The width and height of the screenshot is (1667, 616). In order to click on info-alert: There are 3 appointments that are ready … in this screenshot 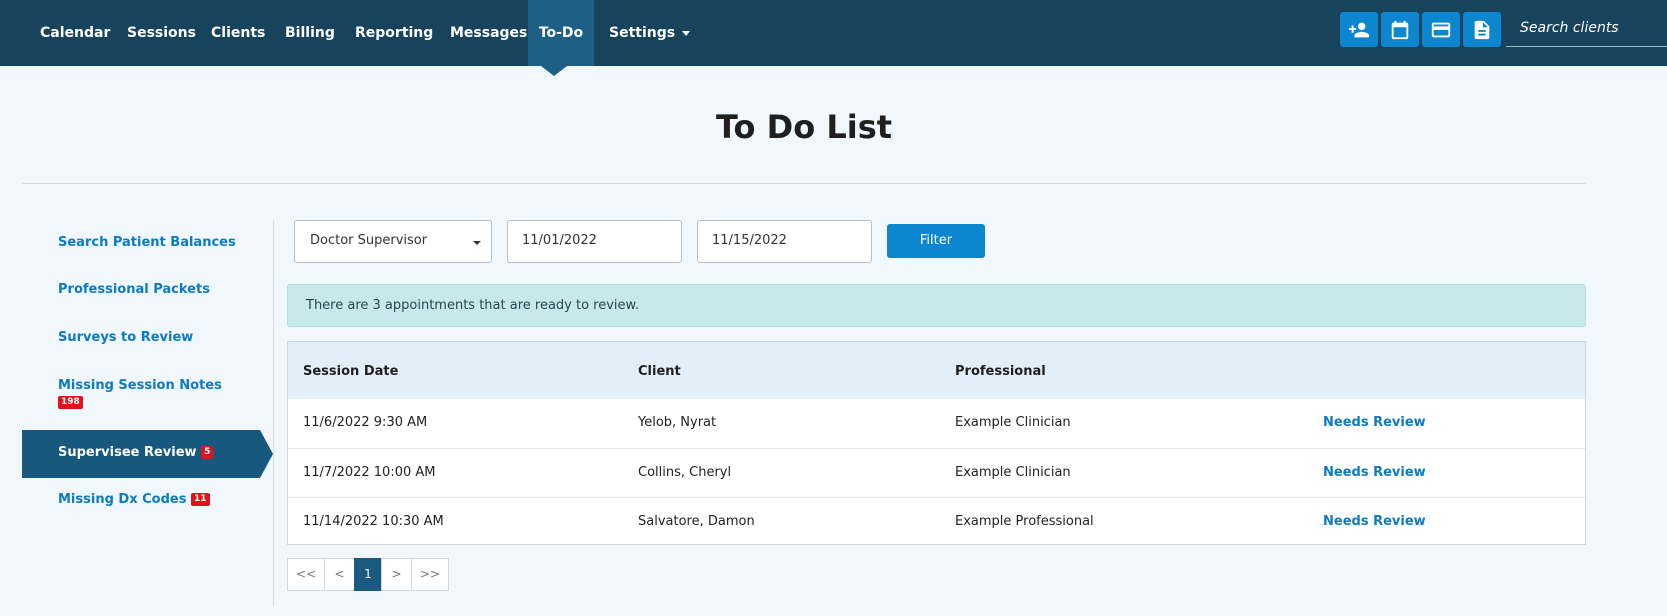, I will do `click(936, 305)`.